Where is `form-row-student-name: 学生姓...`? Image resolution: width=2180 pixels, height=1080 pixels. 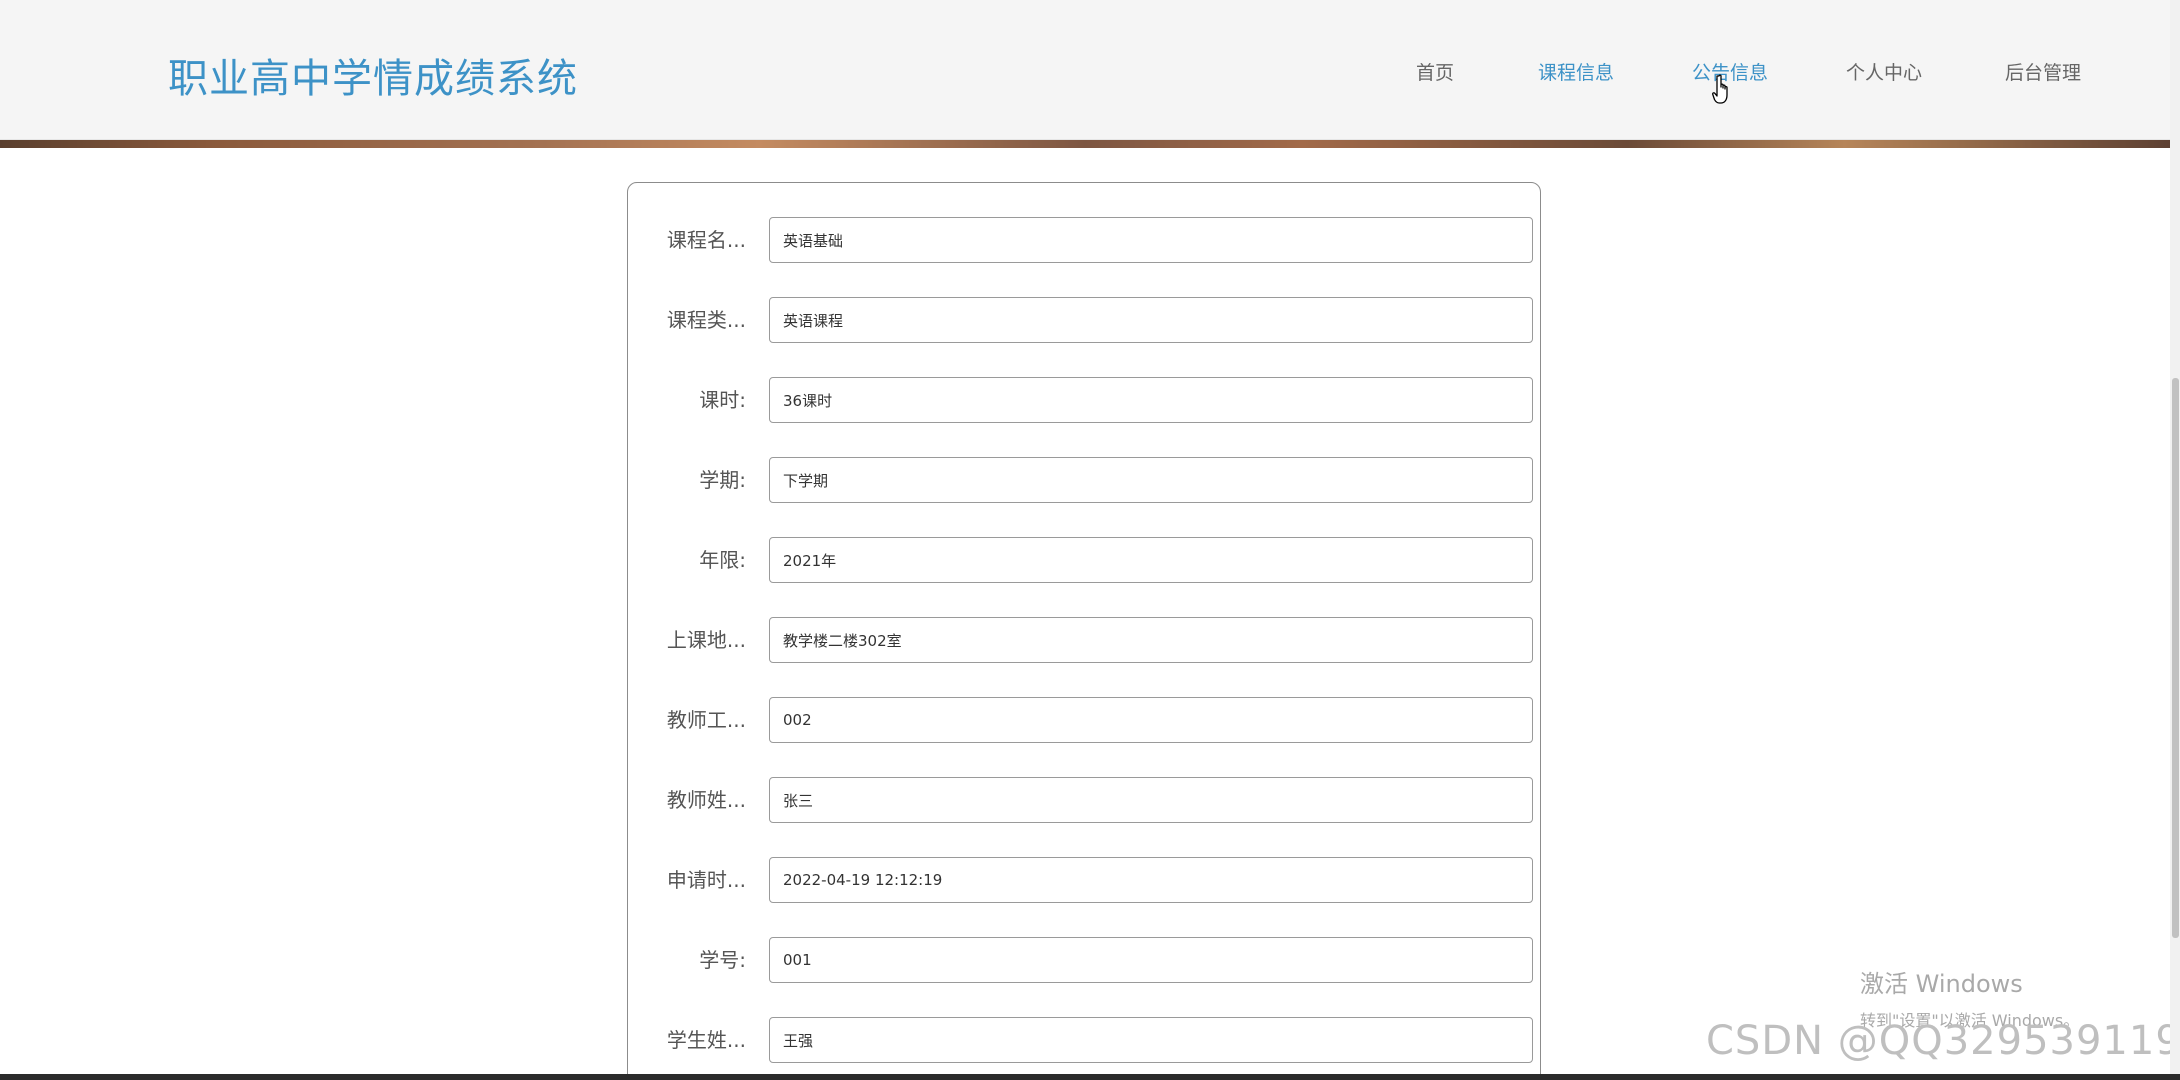
form-row-student-name: 学生姓... is located at coordinates (1084, 1040).